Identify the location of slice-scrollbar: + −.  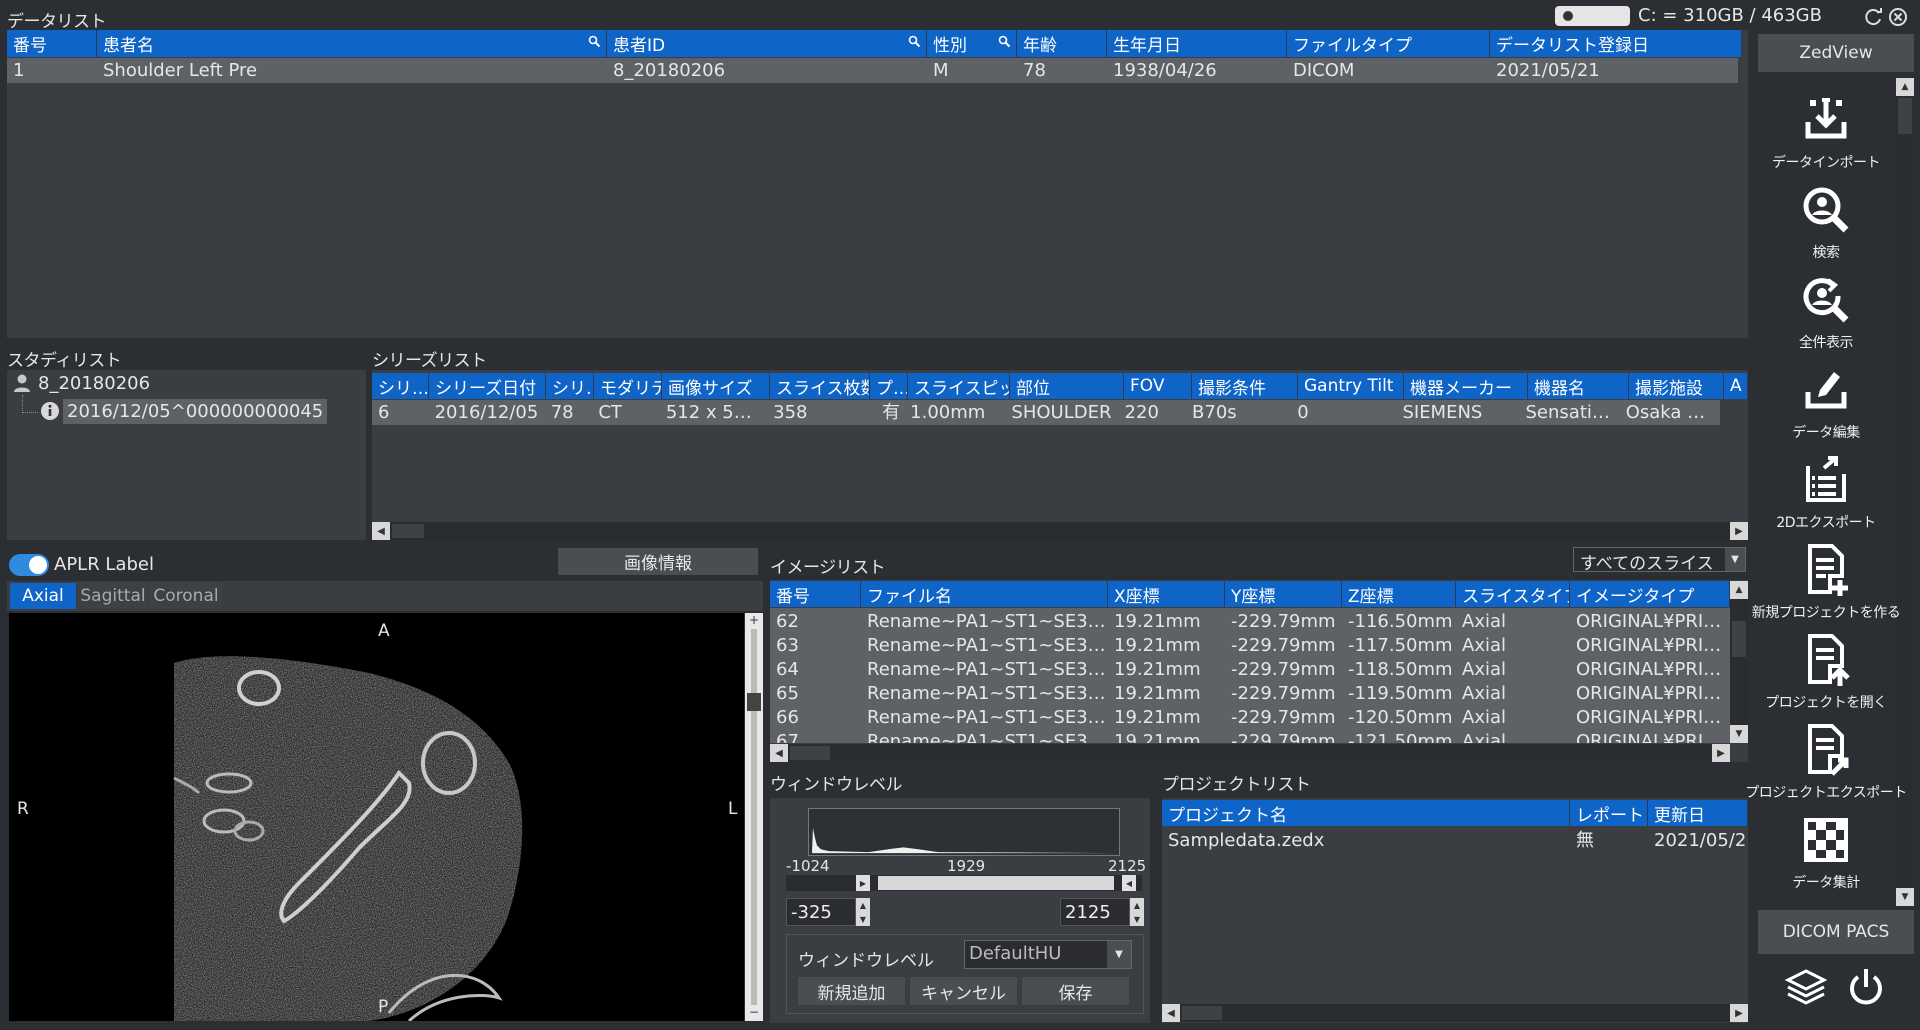
(754, 817).